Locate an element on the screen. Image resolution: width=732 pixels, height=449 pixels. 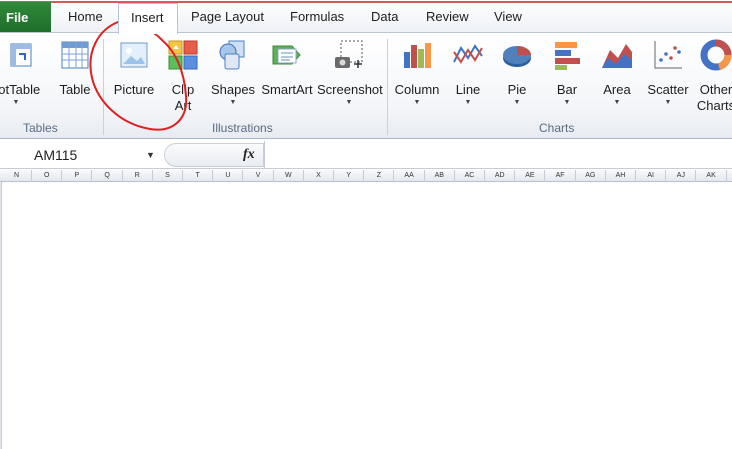
smartart-icon is located at coordinates (286, 55).